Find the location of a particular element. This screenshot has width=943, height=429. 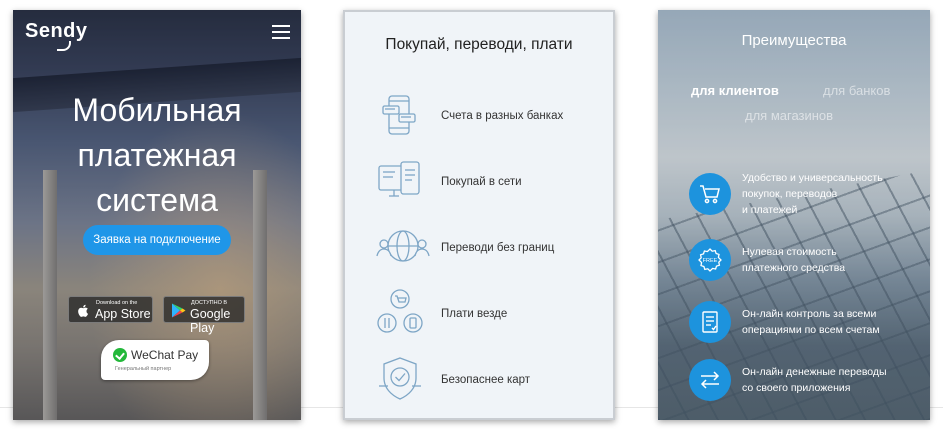

feature-label: Плати везде is located at coordinates (474, 314).